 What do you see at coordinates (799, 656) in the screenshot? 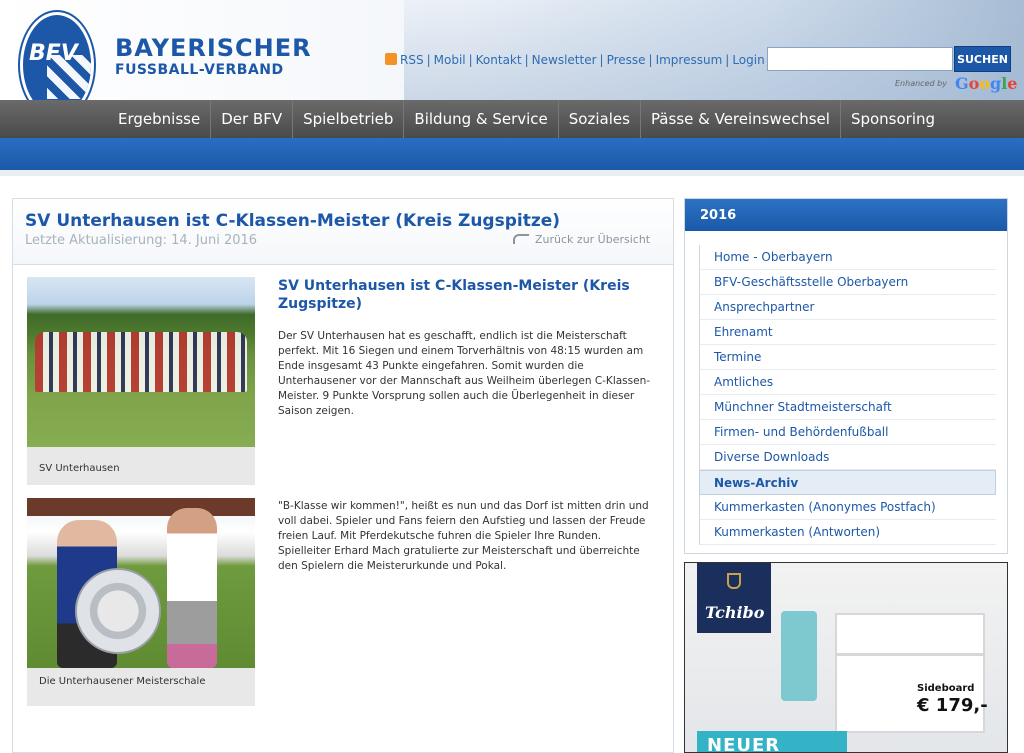
I see `towel-image` at bounding box center [799, 656].